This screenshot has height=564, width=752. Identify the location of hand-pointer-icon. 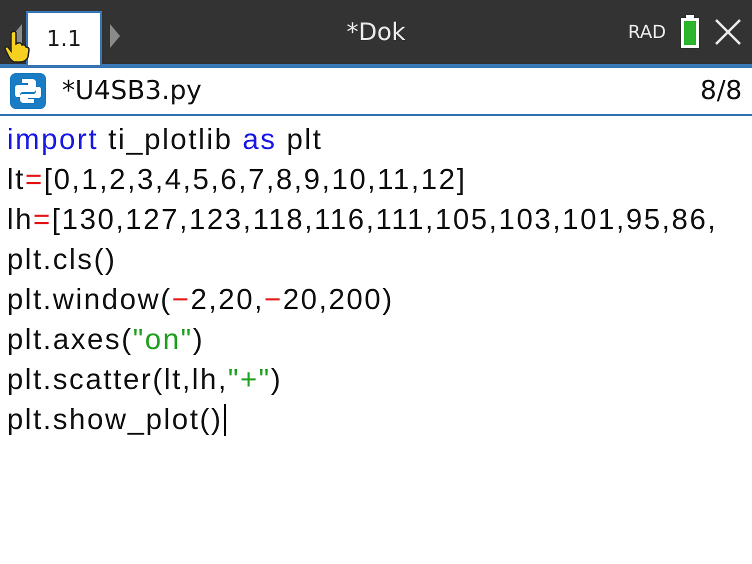
(17, 47).